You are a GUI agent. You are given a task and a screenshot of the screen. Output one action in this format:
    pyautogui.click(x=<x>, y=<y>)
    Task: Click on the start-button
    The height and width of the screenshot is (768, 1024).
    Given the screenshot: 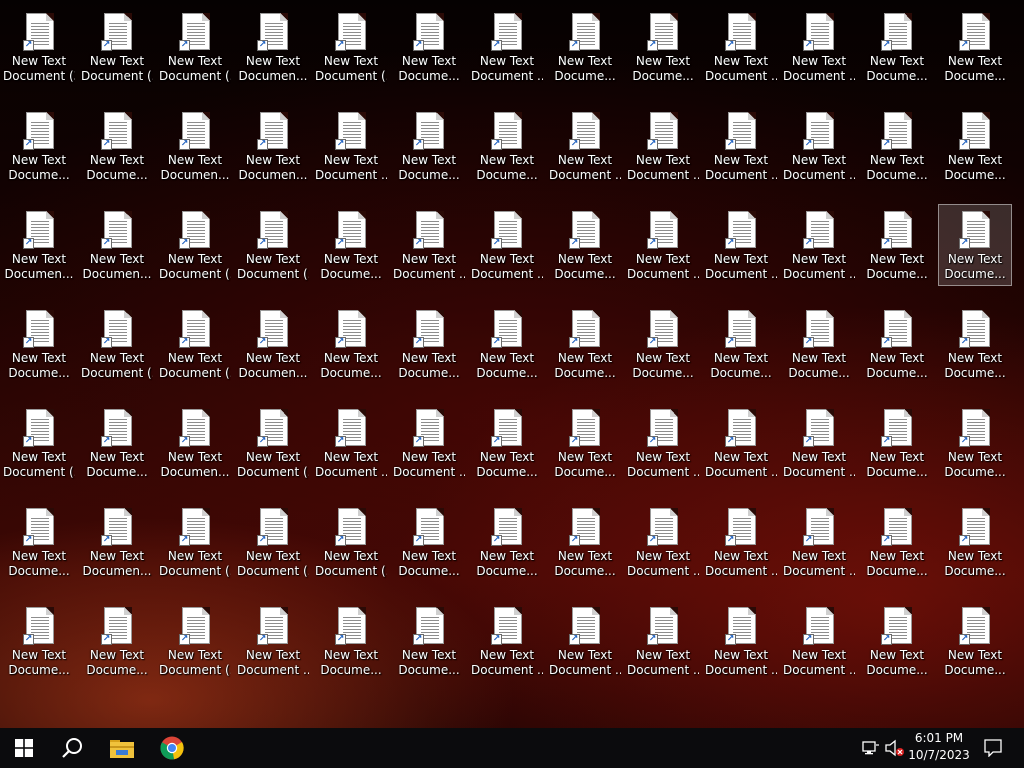 What is the action you would take?
    pyautogui.click(x=24, y=748)
    